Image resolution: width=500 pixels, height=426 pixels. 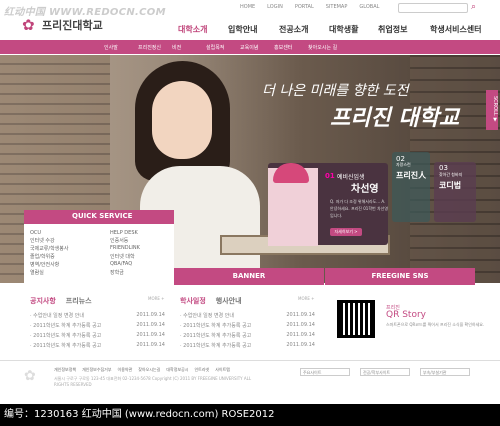 What do you see at coordinates (201, 370) in the screenshot?
I see `footer-link: 인트라넷` at bounding box center [201, 370].